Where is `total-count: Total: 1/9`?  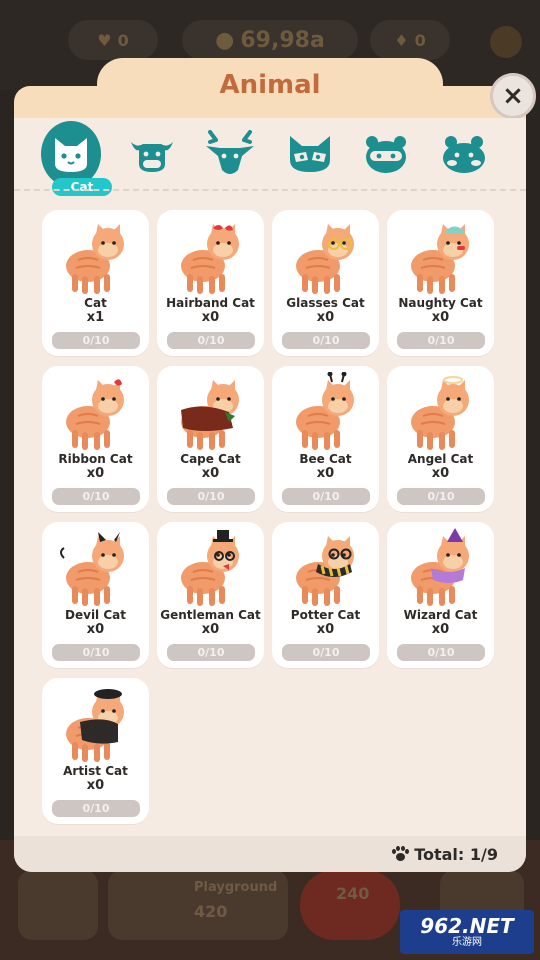 total-count: Total: 1/9 is located at coordinates (456, 854).